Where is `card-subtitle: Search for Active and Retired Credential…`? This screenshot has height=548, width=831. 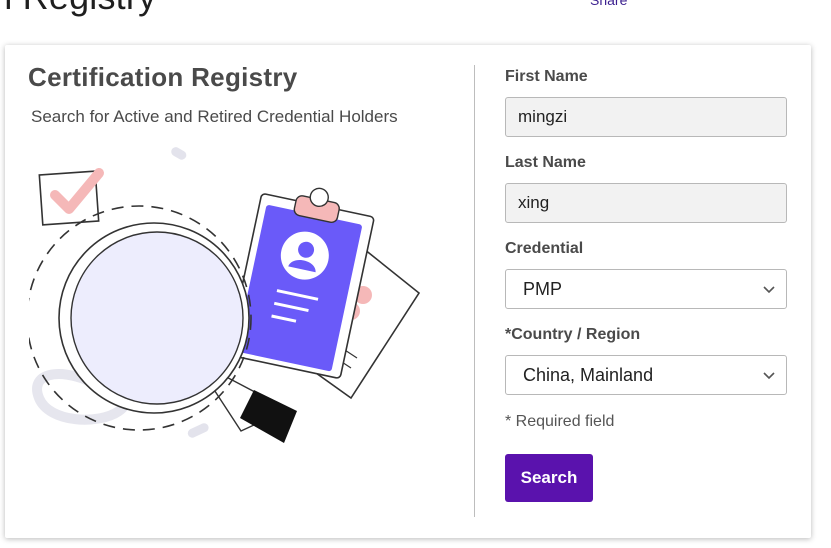 card-subtitle: Search for Active and Retired Credential… is located at coordinates (214, 116).